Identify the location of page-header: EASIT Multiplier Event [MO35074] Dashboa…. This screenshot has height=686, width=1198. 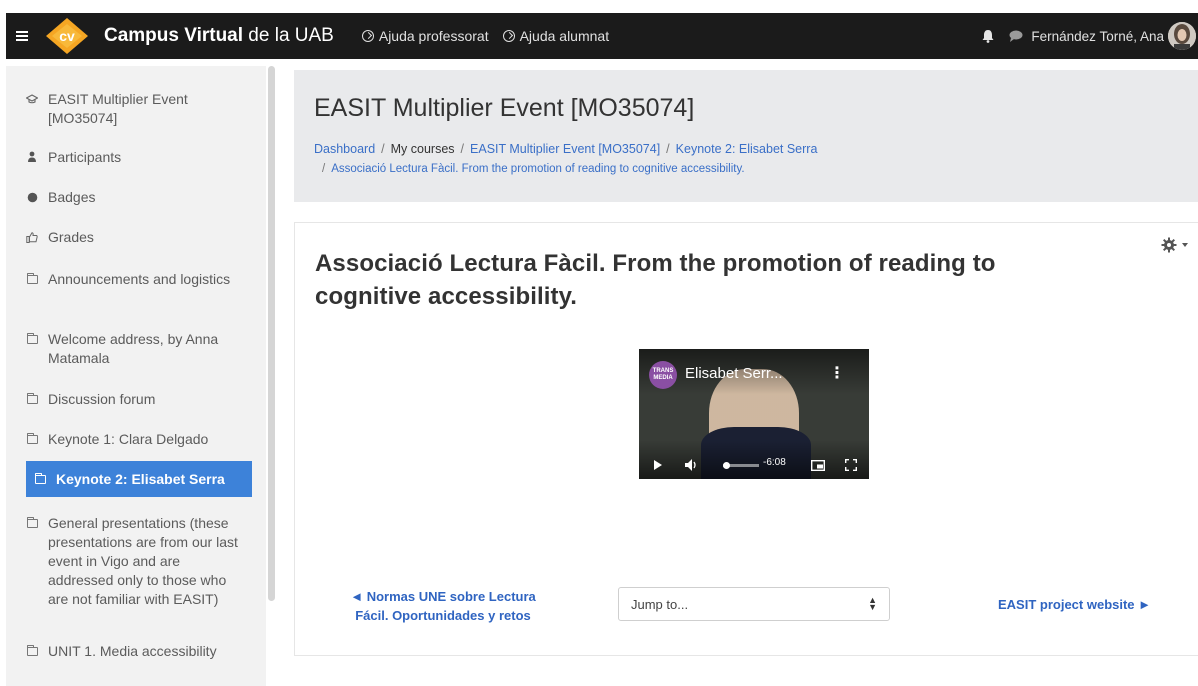
(746, 136).